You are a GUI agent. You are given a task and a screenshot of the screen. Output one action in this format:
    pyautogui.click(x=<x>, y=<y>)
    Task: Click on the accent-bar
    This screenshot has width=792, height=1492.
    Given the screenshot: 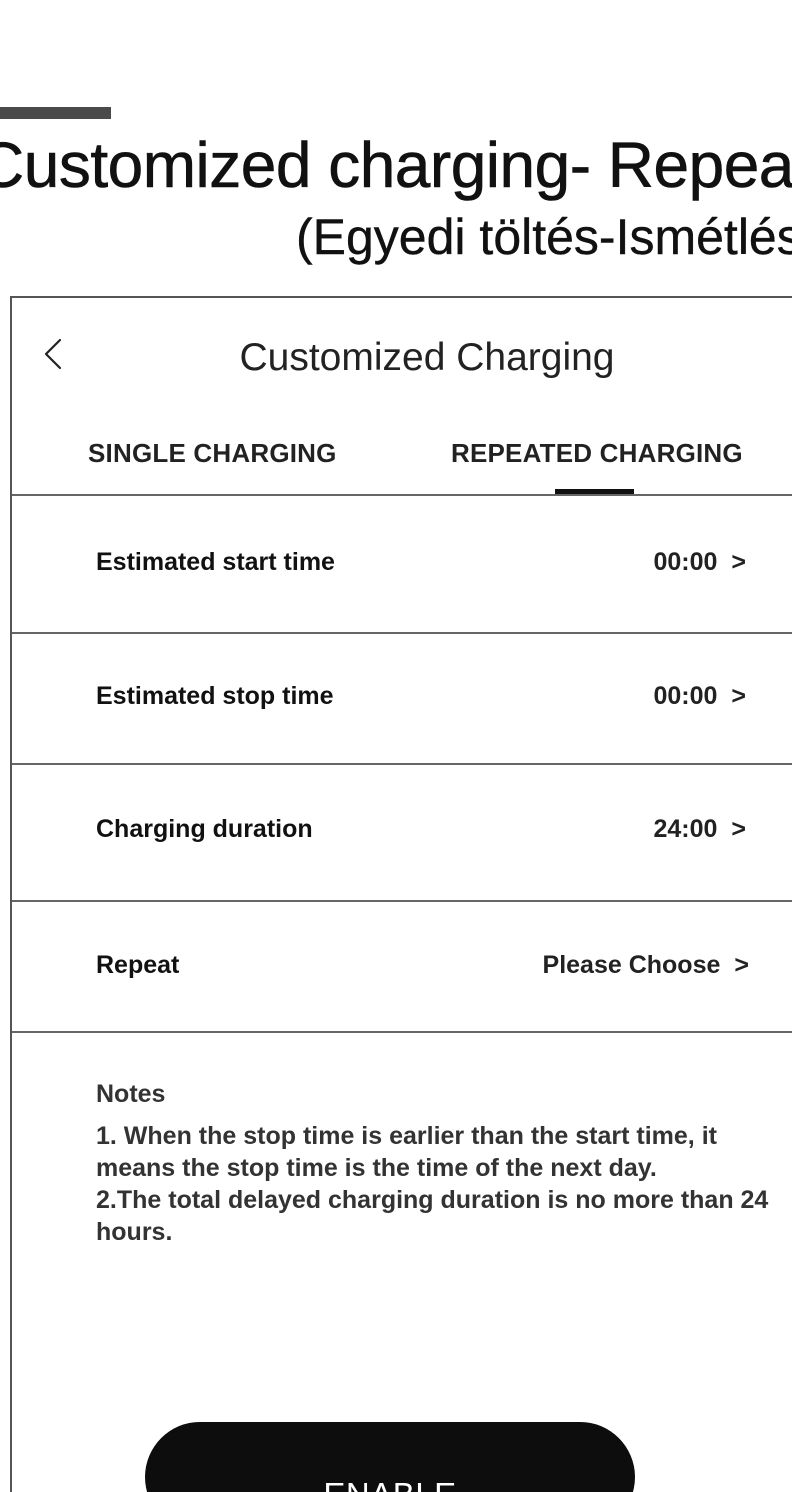 What is the action you would take?
    pyautogui.click(x=55, y=113)
    